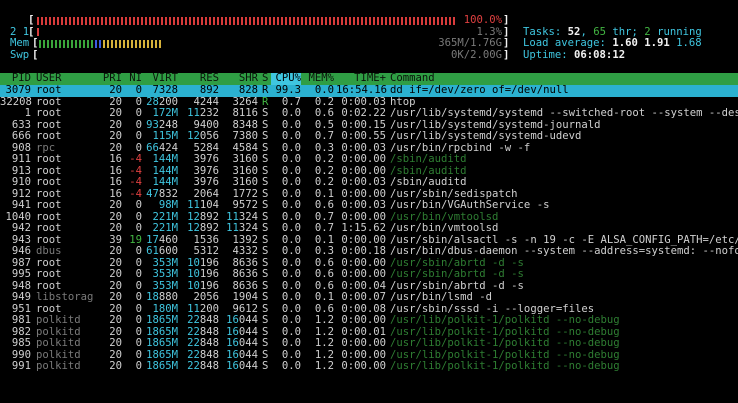  Describe the element at coordinates (203, 228) in the screenshot. I see `process-res: 12892` at that location.